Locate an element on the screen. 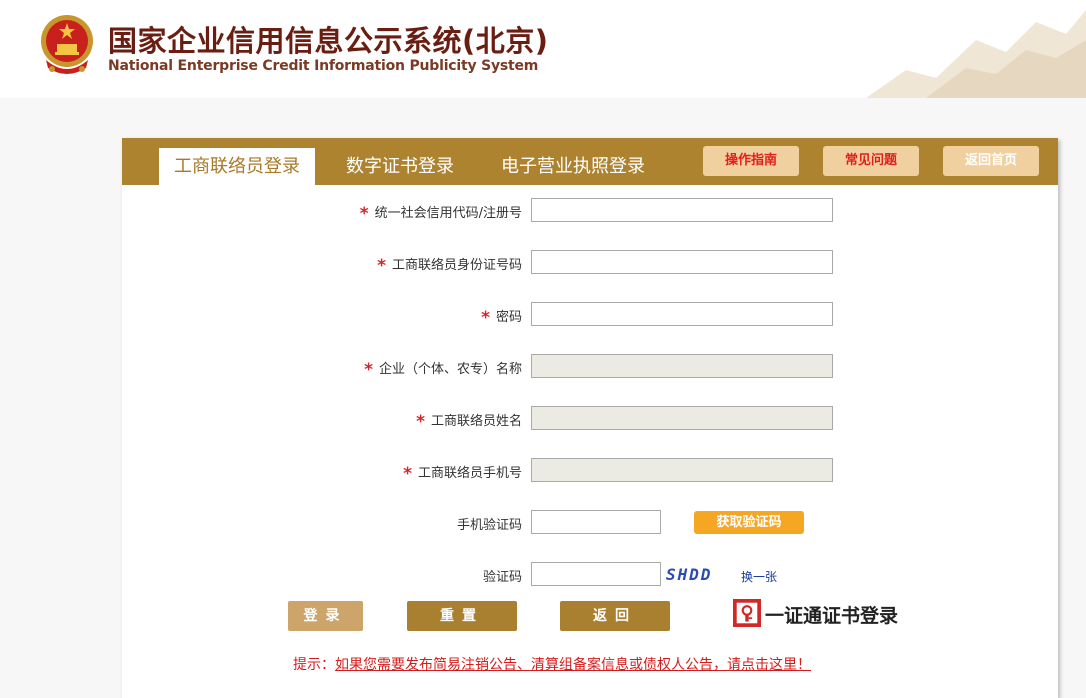 The width and height of the screenshot is (1086, 698). credit-code-input is located at coordinates (682, 210).